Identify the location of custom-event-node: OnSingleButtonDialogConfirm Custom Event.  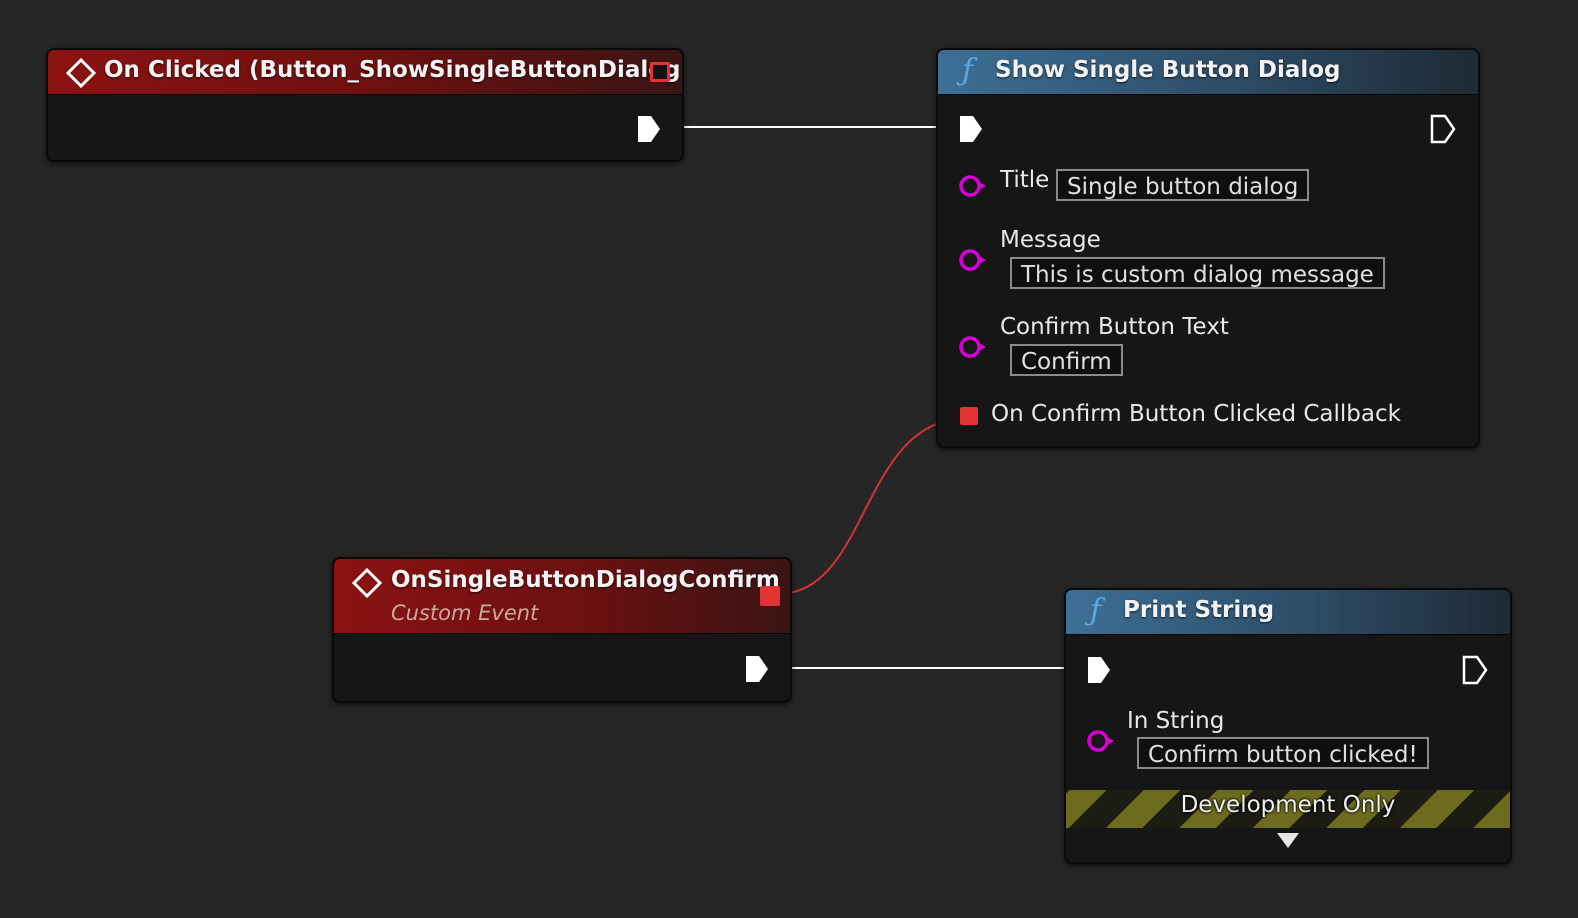
(562, 630).